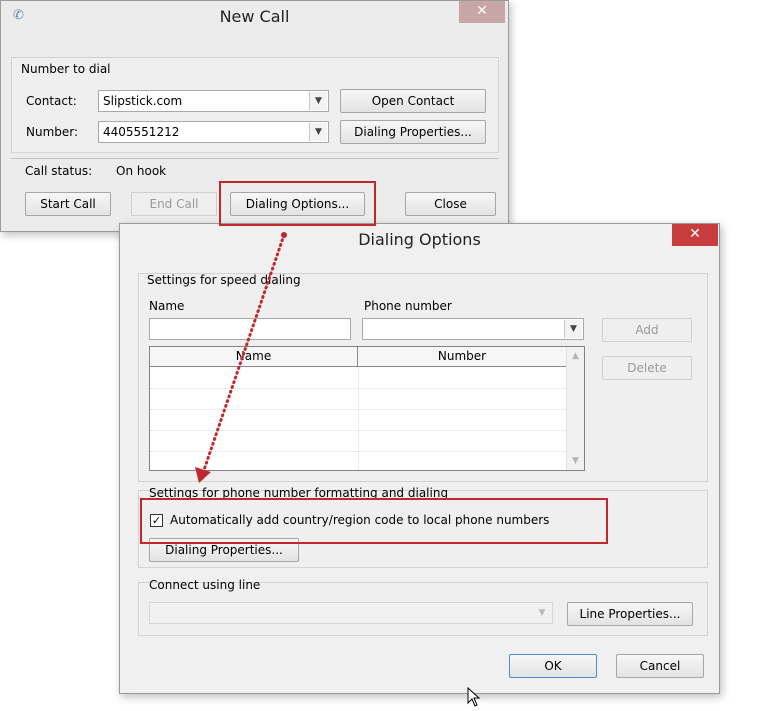 The image size is (781, 711). I want to click on number-to-dial-label: Number to dial, so click(66, 69).